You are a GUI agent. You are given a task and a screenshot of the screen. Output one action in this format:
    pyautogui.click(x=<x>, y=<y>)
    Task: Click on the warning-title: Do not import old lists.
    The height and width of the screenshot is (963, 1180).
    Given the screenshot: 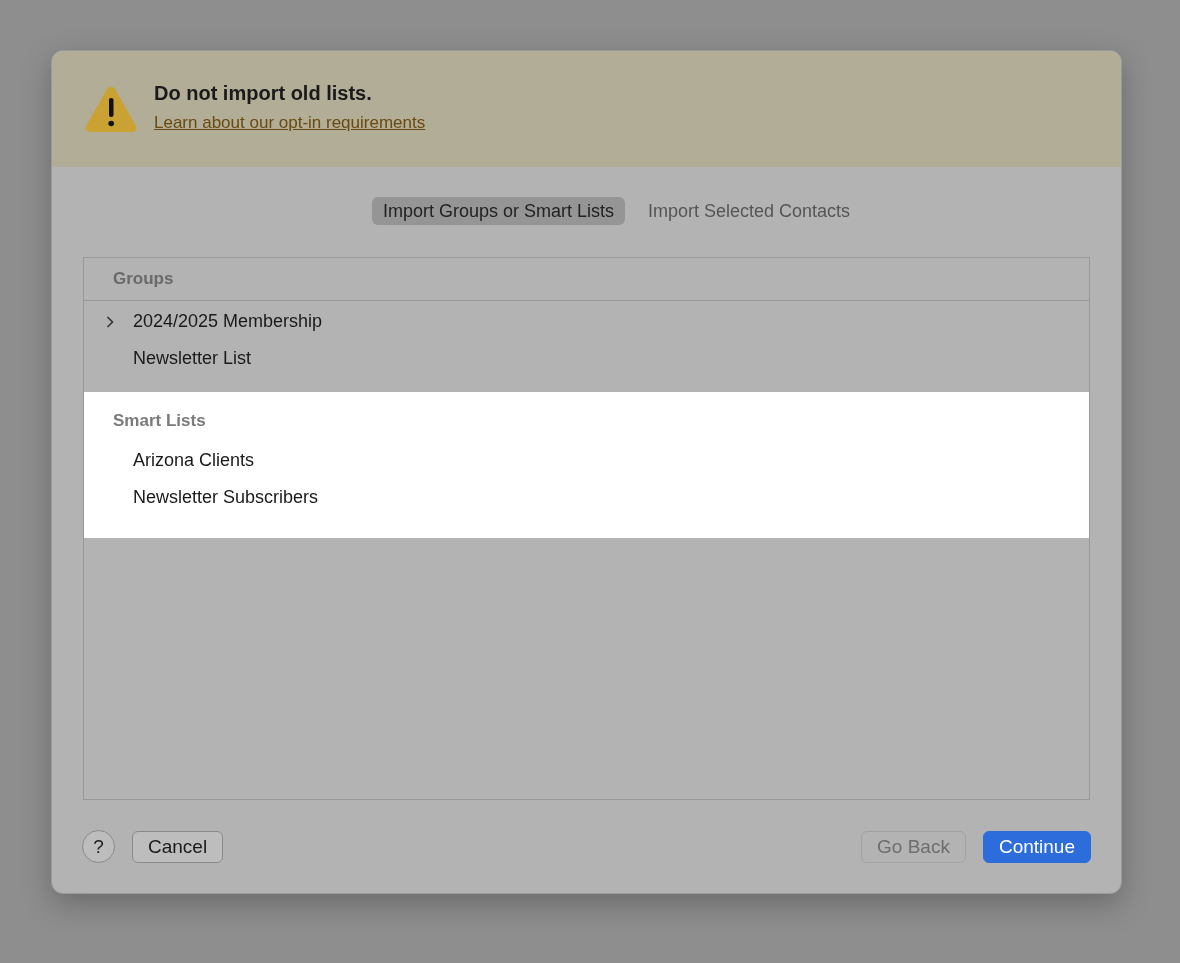 What is the action you would take?
    pyautogui.click(x=263, y=93)
    